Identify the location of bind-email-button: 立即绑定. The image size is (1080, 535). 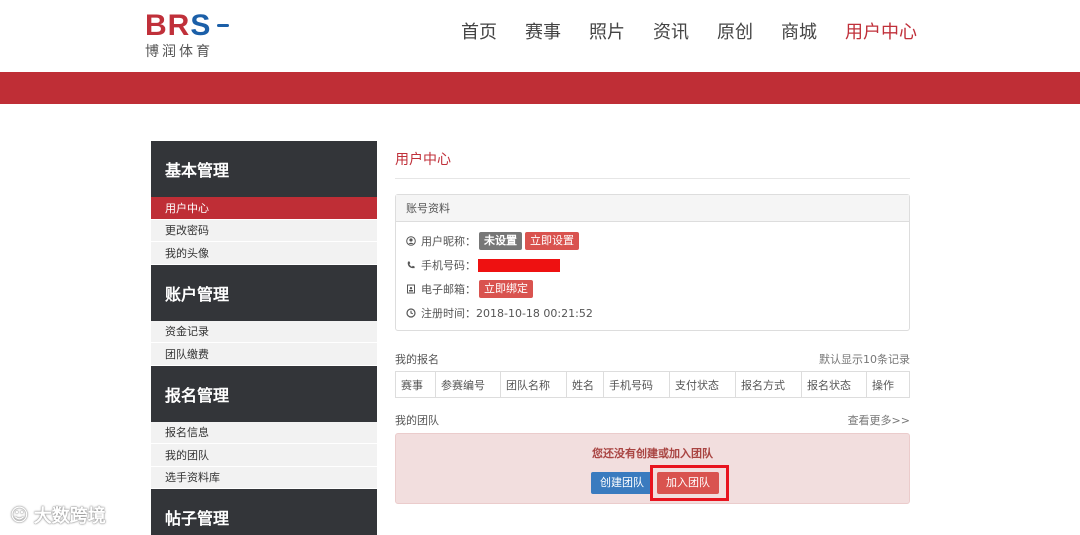
(506, 289).